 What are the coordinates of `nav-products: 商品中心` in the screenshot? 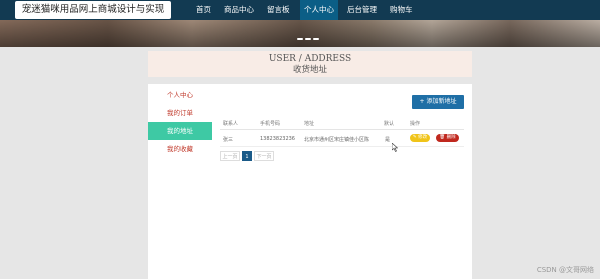 It's located at (239, 10).